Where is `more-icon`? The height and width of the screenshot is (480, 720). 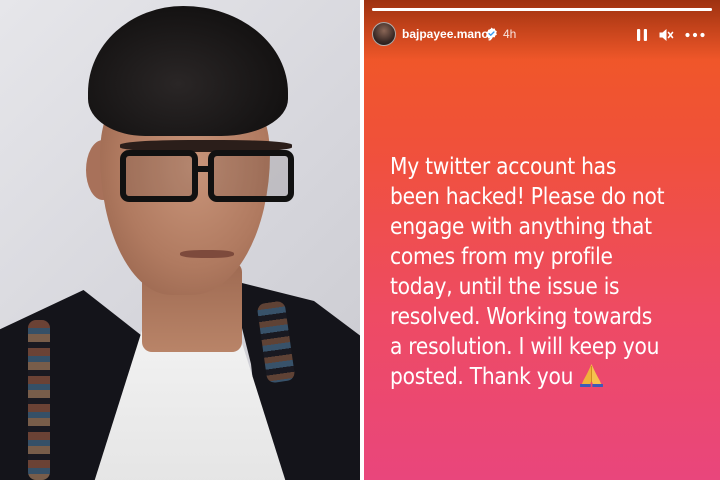
more-icon is located at coordinates (695, 35).